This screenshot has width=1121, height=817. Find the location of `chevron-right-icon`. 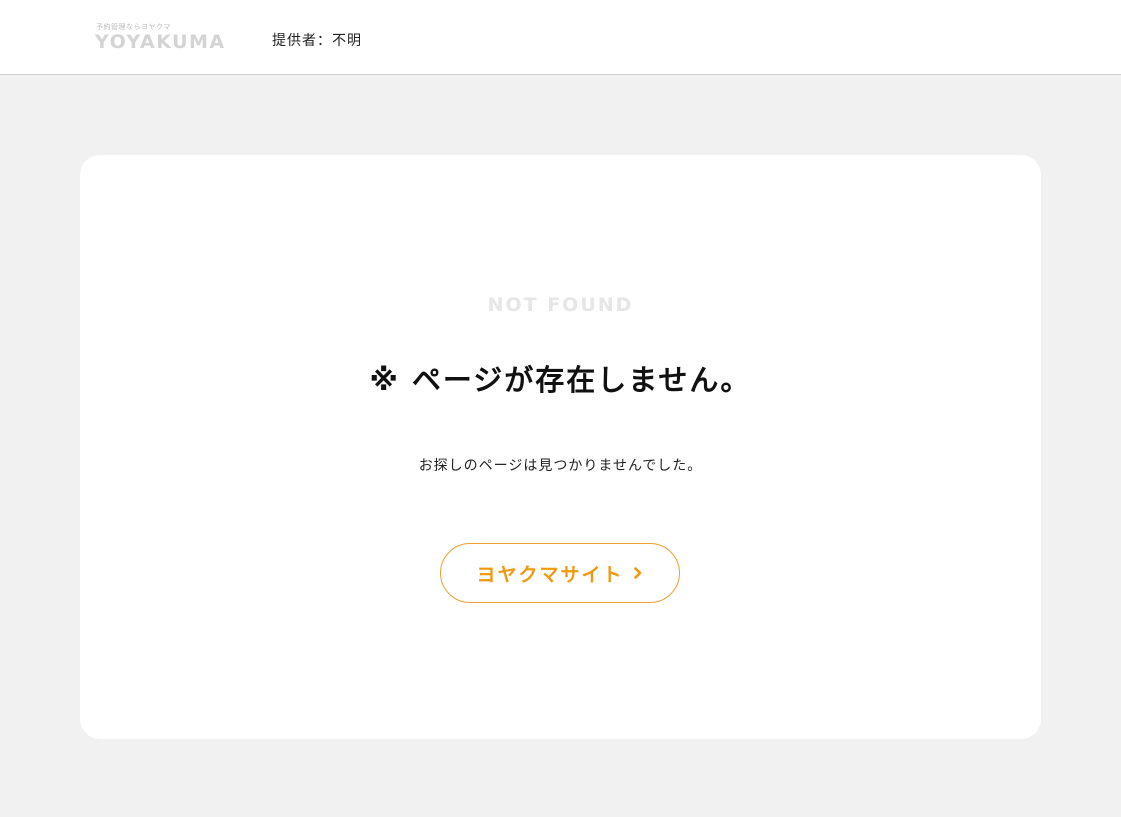

chevron-right-icon is located at coordinates (638, 573).